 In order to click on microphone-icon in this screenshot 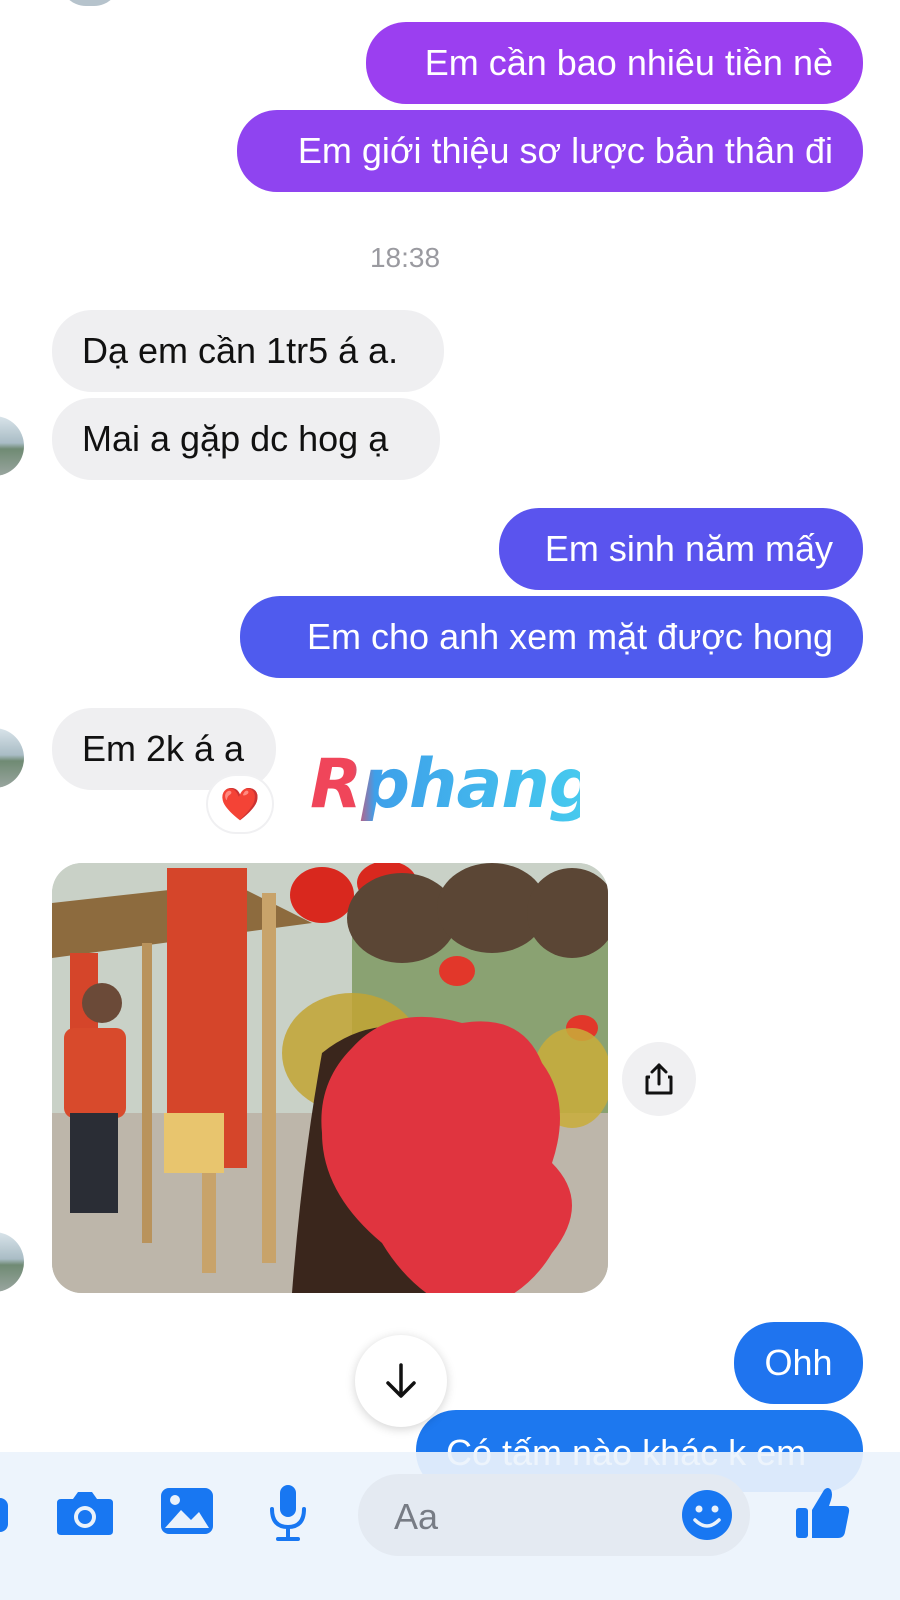, I will do `click(288, 1513)`.